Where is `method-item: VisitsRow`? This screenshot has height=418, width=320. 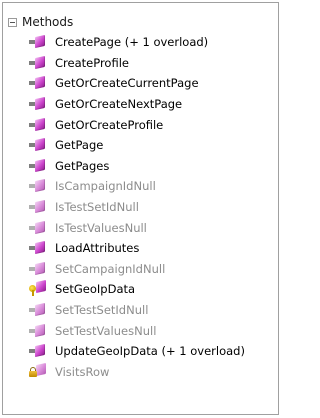 method-item: VisitsRow is located at coordinates (136, 372).